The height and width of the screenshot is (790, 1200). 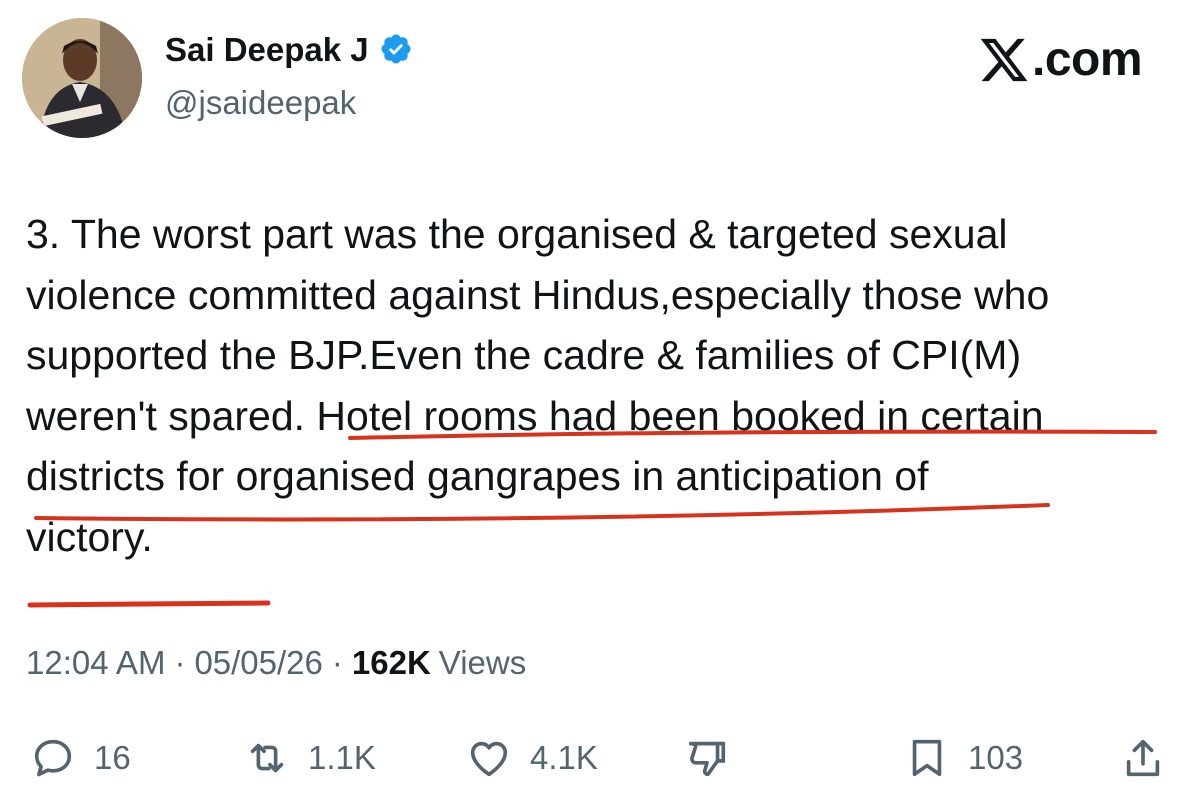 I want to click on tweet-time: 12:04 AM, so click(x=95, y=662).